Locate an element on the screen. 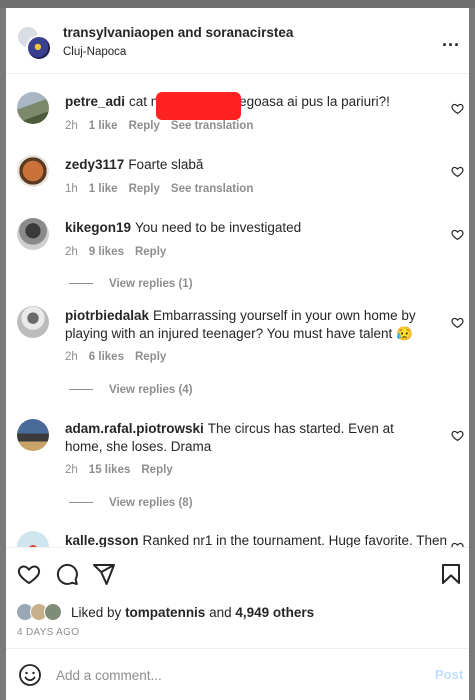 This screenshot has width=475, height=700. post-author: transylvaniaopen and soranacirstea is located at coordinates (178, 32).